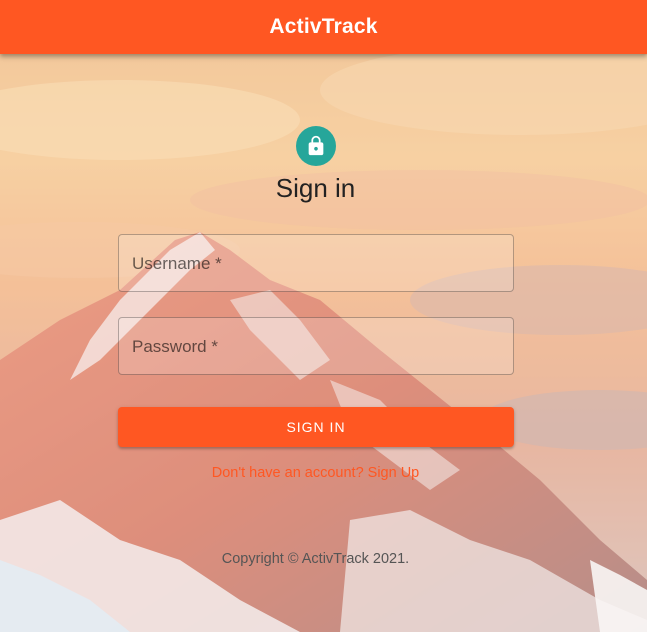 The image size is (647, 632). I want to click on copyright-text: Copyright © ActivTrack 2021., so click(315, 559).